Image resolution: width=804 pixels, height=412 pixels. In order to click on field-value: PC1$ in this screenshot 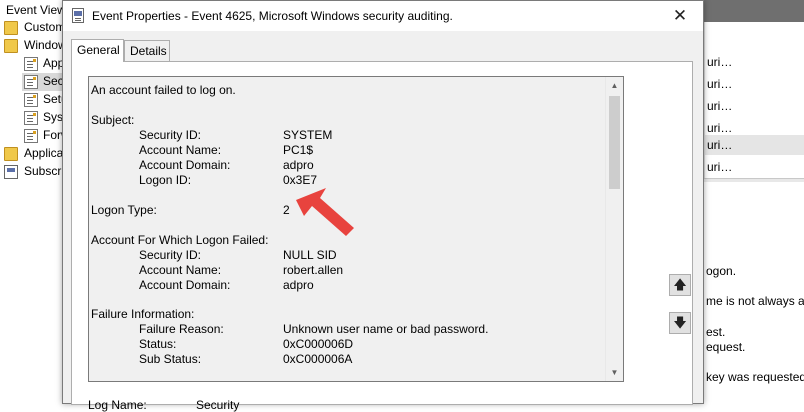, I will do `click(298, 150)`.